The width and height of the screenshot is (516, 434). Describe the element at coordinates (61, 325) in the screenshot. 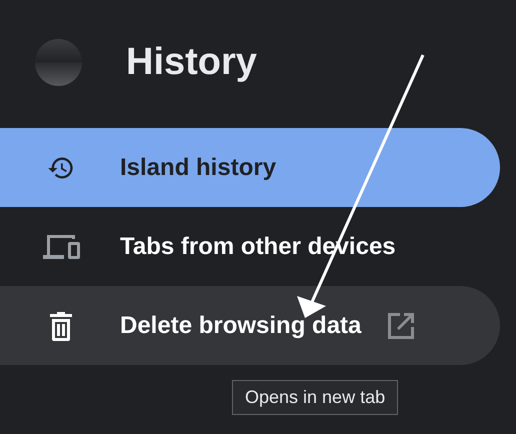

I see `trash-icon` at that location.